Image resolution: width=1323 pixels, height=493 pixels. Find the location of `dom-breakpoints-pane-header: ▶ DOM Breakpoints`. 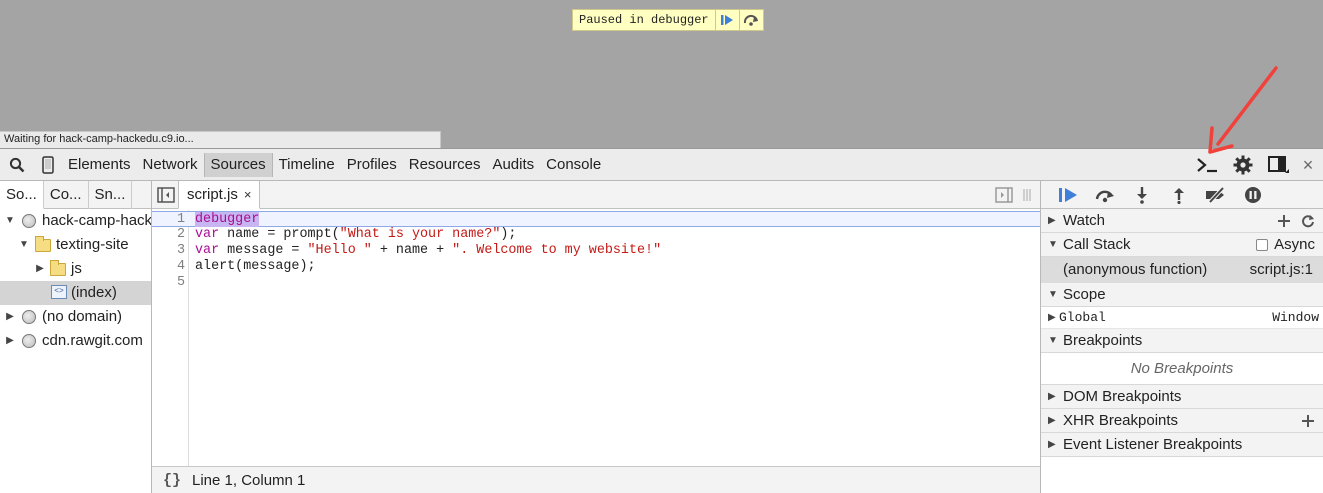

dom-breakpoints-pane-header: ▶ DOM Breakpoints is located at coordinates (1182, 397).